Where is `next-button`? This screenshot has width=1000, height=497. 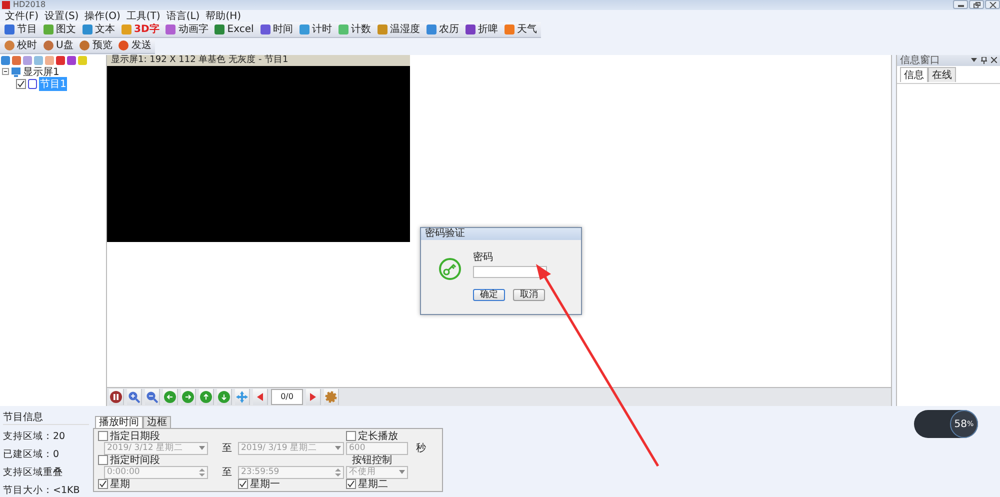 next-button is located at coordinates (313, 397).